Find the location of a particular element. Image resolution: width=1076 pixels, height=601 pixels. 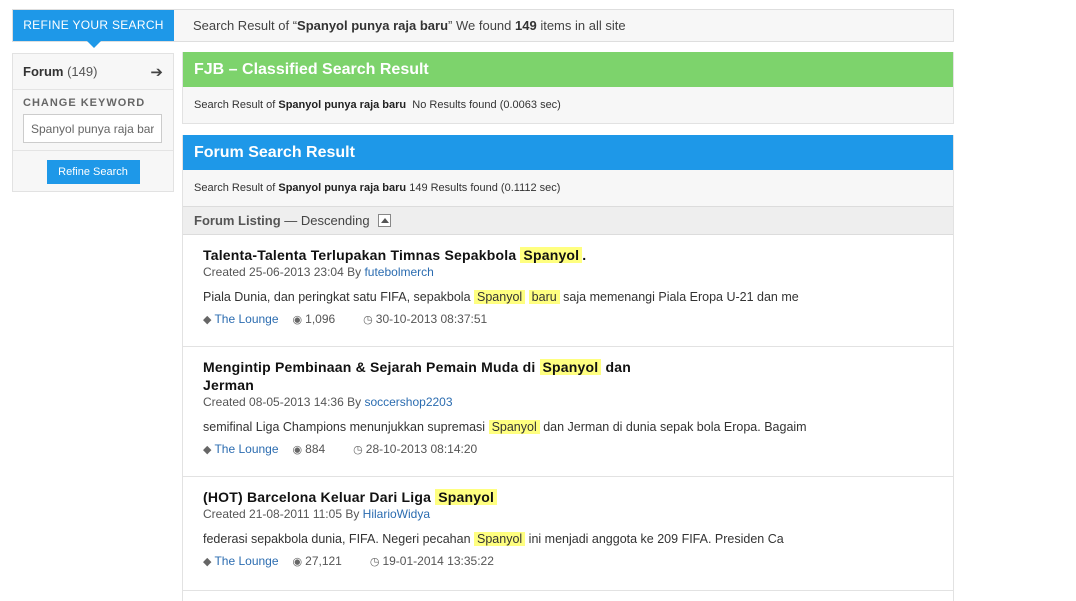

forum-listing-label: Forum Listing is located at coordinates (237, 220).